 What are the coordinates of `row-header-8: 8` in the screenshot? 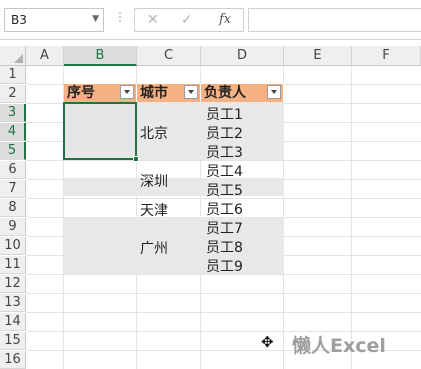 It's located at (13, 208).